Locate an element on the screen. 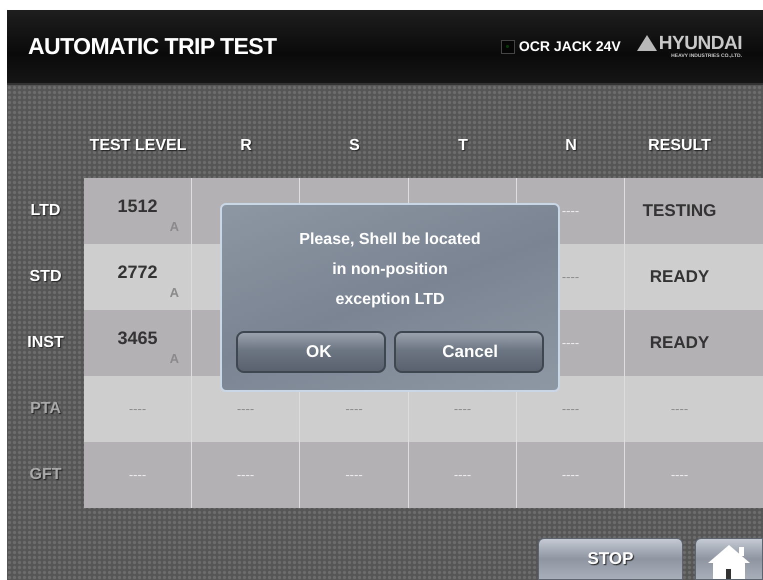 The width and height of the screenshot is (763, 580). dialog-button: Cancel is located at coordinates (469, 352).